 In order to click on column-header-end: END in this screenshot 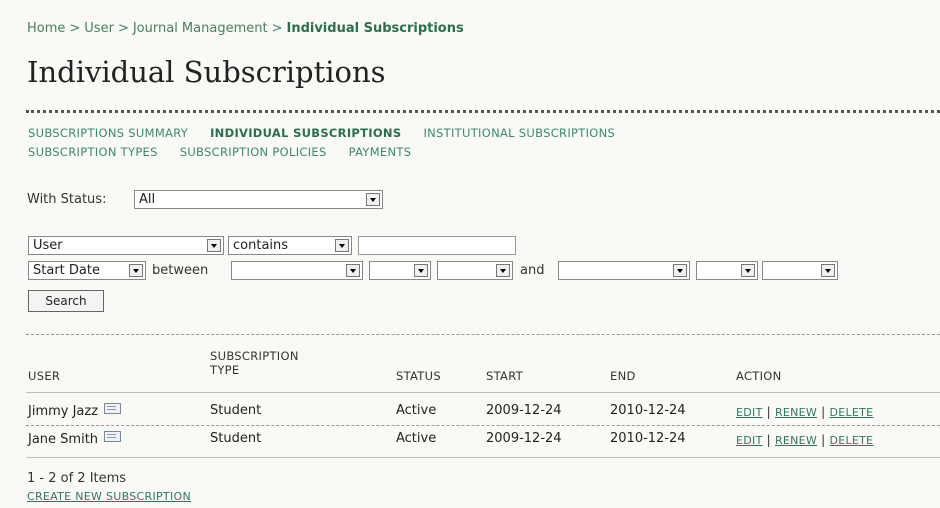, I will do `click(623, 376)`.